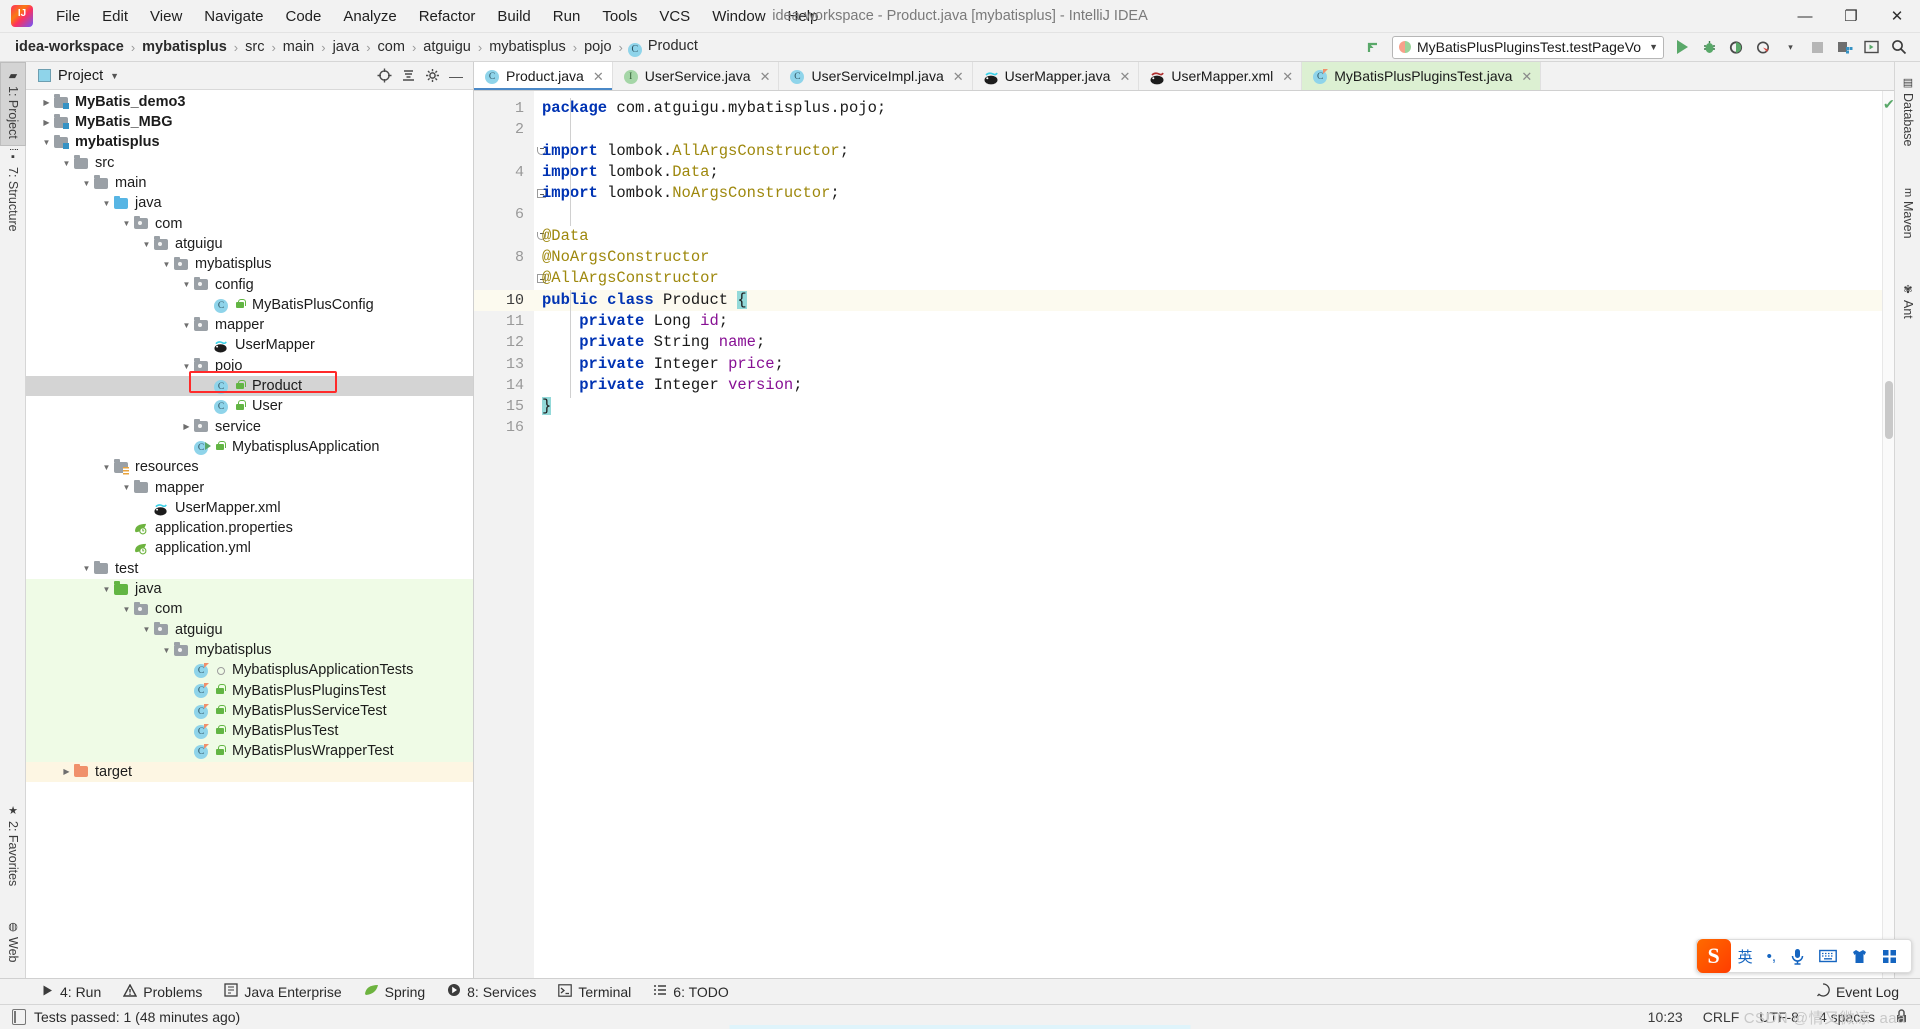 The width and height of the screenshot is (1920, 1029). Describe the element at coordinates (1907, 213) in the screenshot. I see `sidebar-item-maven: m Maven` at that location.